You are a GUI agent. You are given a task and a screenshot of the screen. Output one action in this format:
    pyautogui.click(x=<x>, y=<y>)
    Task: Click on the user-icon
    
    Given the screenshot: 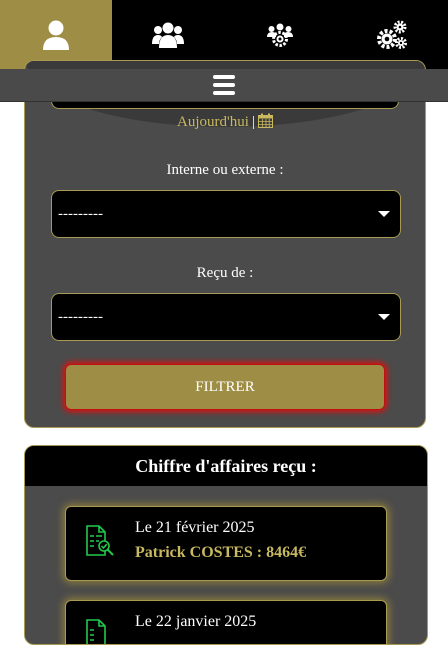 What is the action you would take?
    pyautogui.click(x=56, y=35)
    